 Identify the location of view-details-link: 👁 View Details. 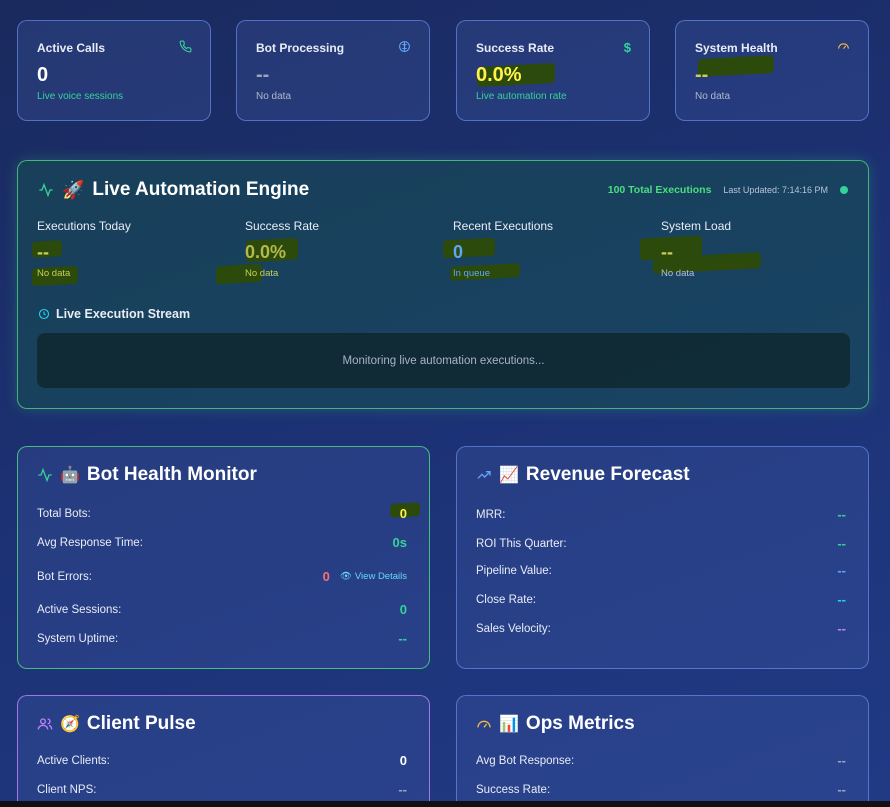
(373, 576).